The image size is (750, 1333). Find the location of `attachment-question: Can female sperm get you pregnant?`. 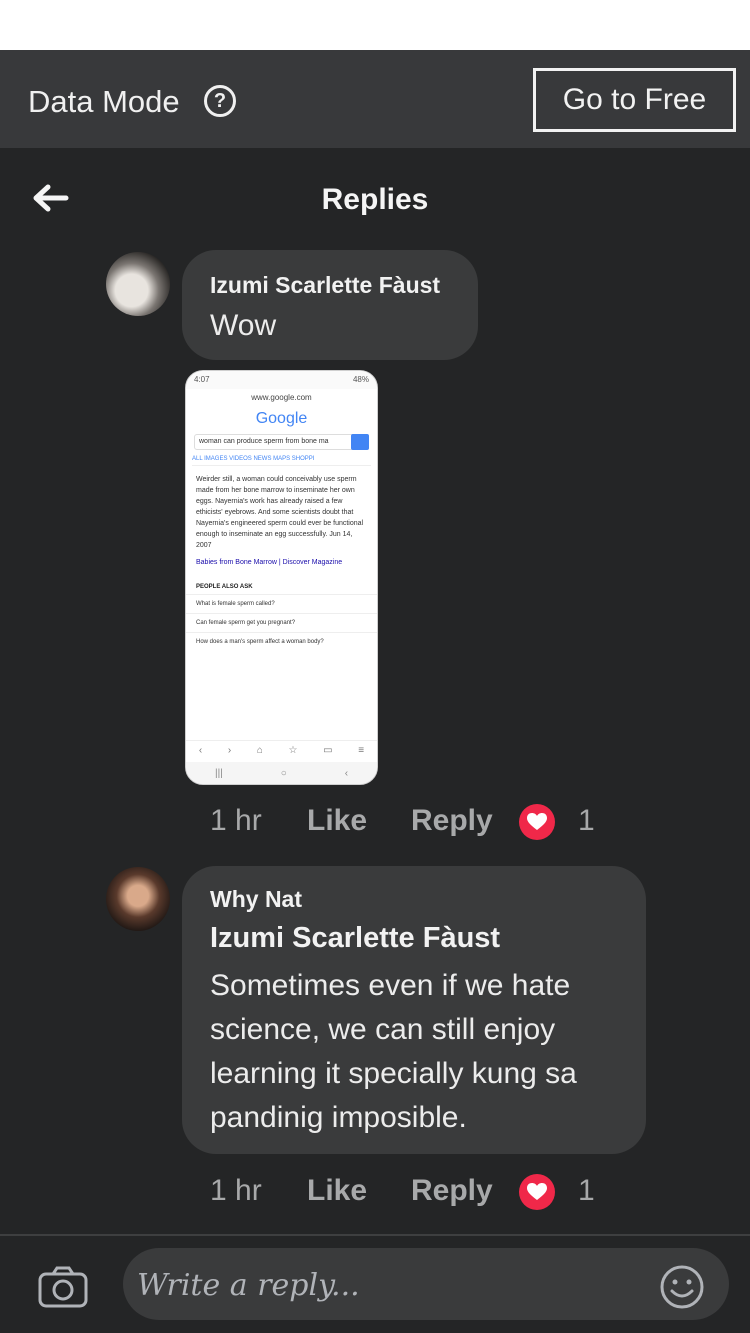

attachment-question: Can female sperm get you pregnant? is located at coordinates (281, 622).